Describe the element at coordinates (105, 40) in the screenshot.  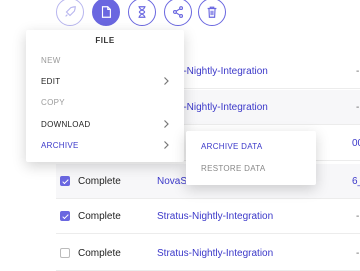
I see `file-menu-title: FILE` at that location.